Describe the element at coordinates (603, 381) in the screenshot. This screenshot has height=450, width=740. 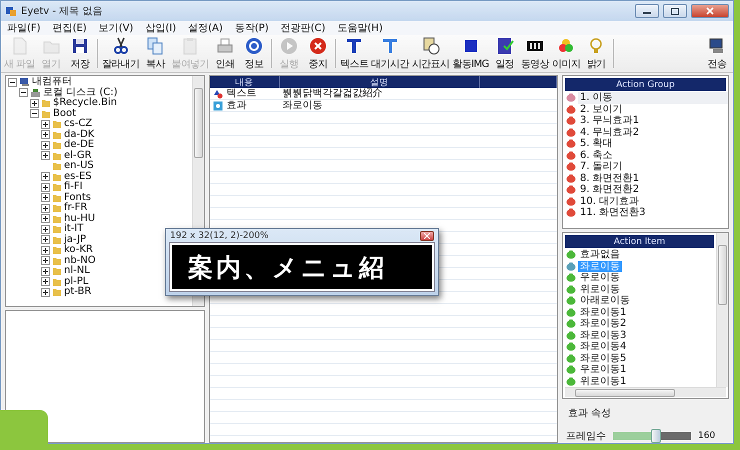
I see `list-item: 위로이동1` at that location.